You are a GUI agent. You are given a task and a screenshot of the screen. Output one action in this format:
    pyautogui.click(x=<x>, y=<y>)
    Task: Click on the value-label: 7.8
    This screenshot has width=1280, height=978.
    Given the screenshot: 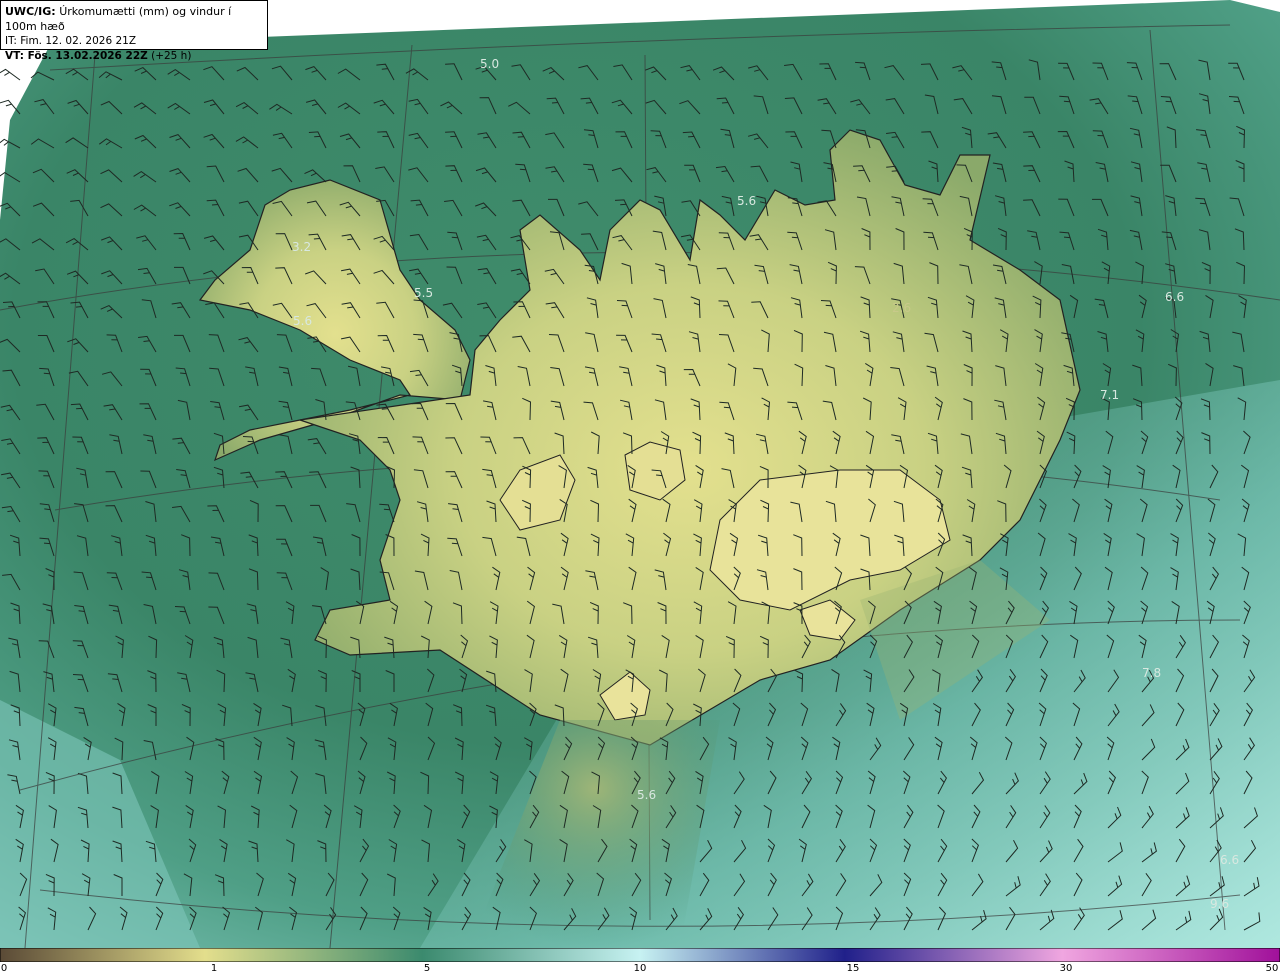 What is the action you would take?
    pyautogui.click(x=1151, y=673)
    